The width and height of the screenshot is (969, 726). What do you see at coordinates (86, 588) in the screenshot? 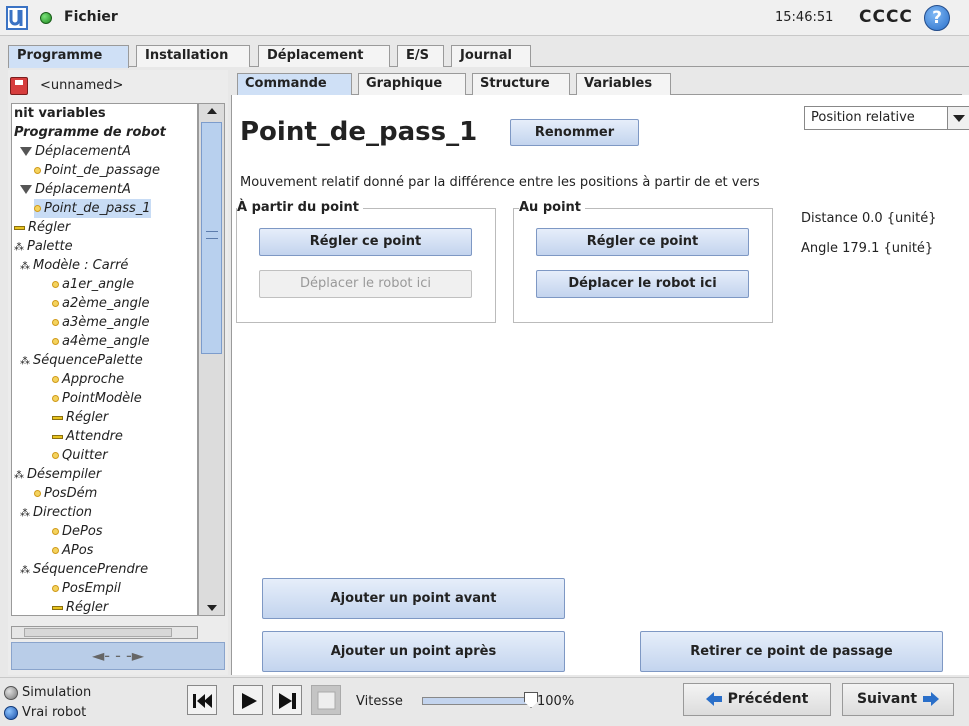
I see `tree-item: PosEmpil` at bounding box center [86, 588].